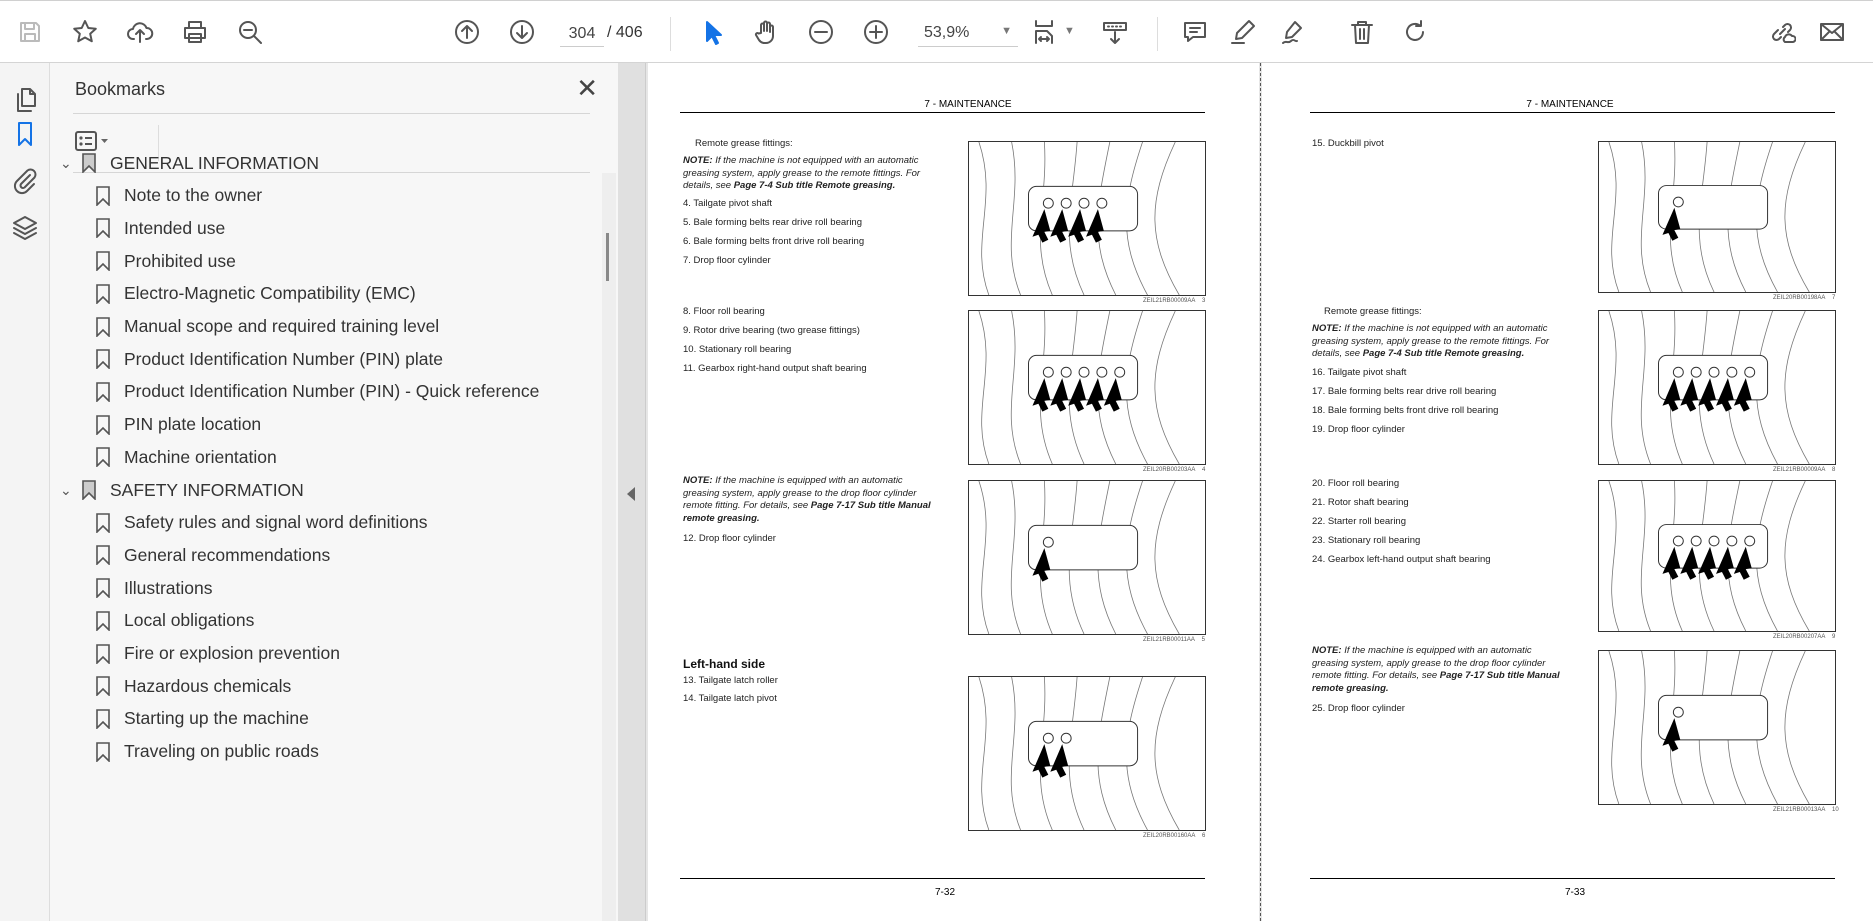 The height and width of the screenshot is (921, 1873). What do you see at coordinates (227, 554) in the screenshot?
I see `bookmark-label: General recommendations` at bounding box center [227, 554].